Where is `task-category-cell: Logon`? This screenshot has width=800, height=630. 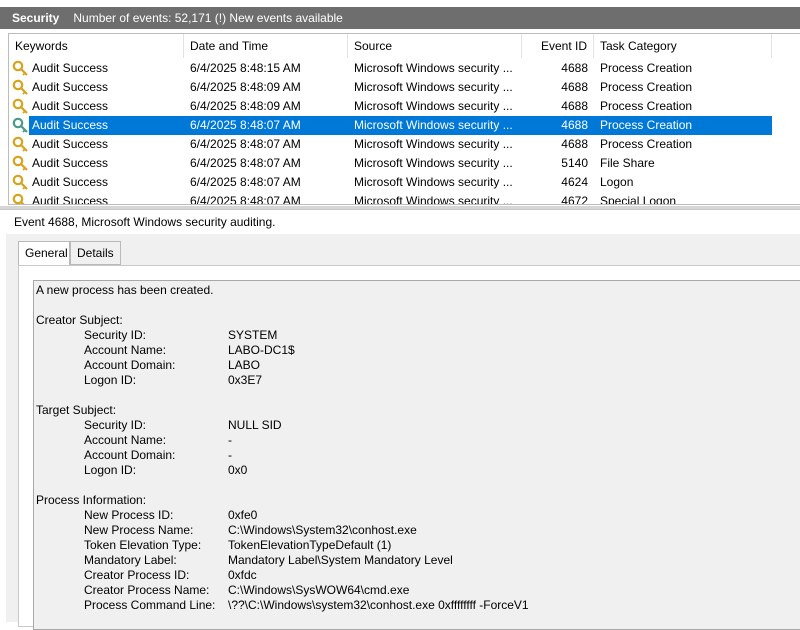 task-category-cell: Logon is located at coordinates (617, 182).